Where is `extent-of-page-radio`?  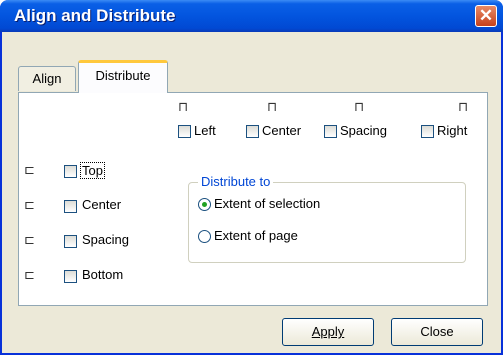 extent-of-page-radio is located at coordinates (204, 236).